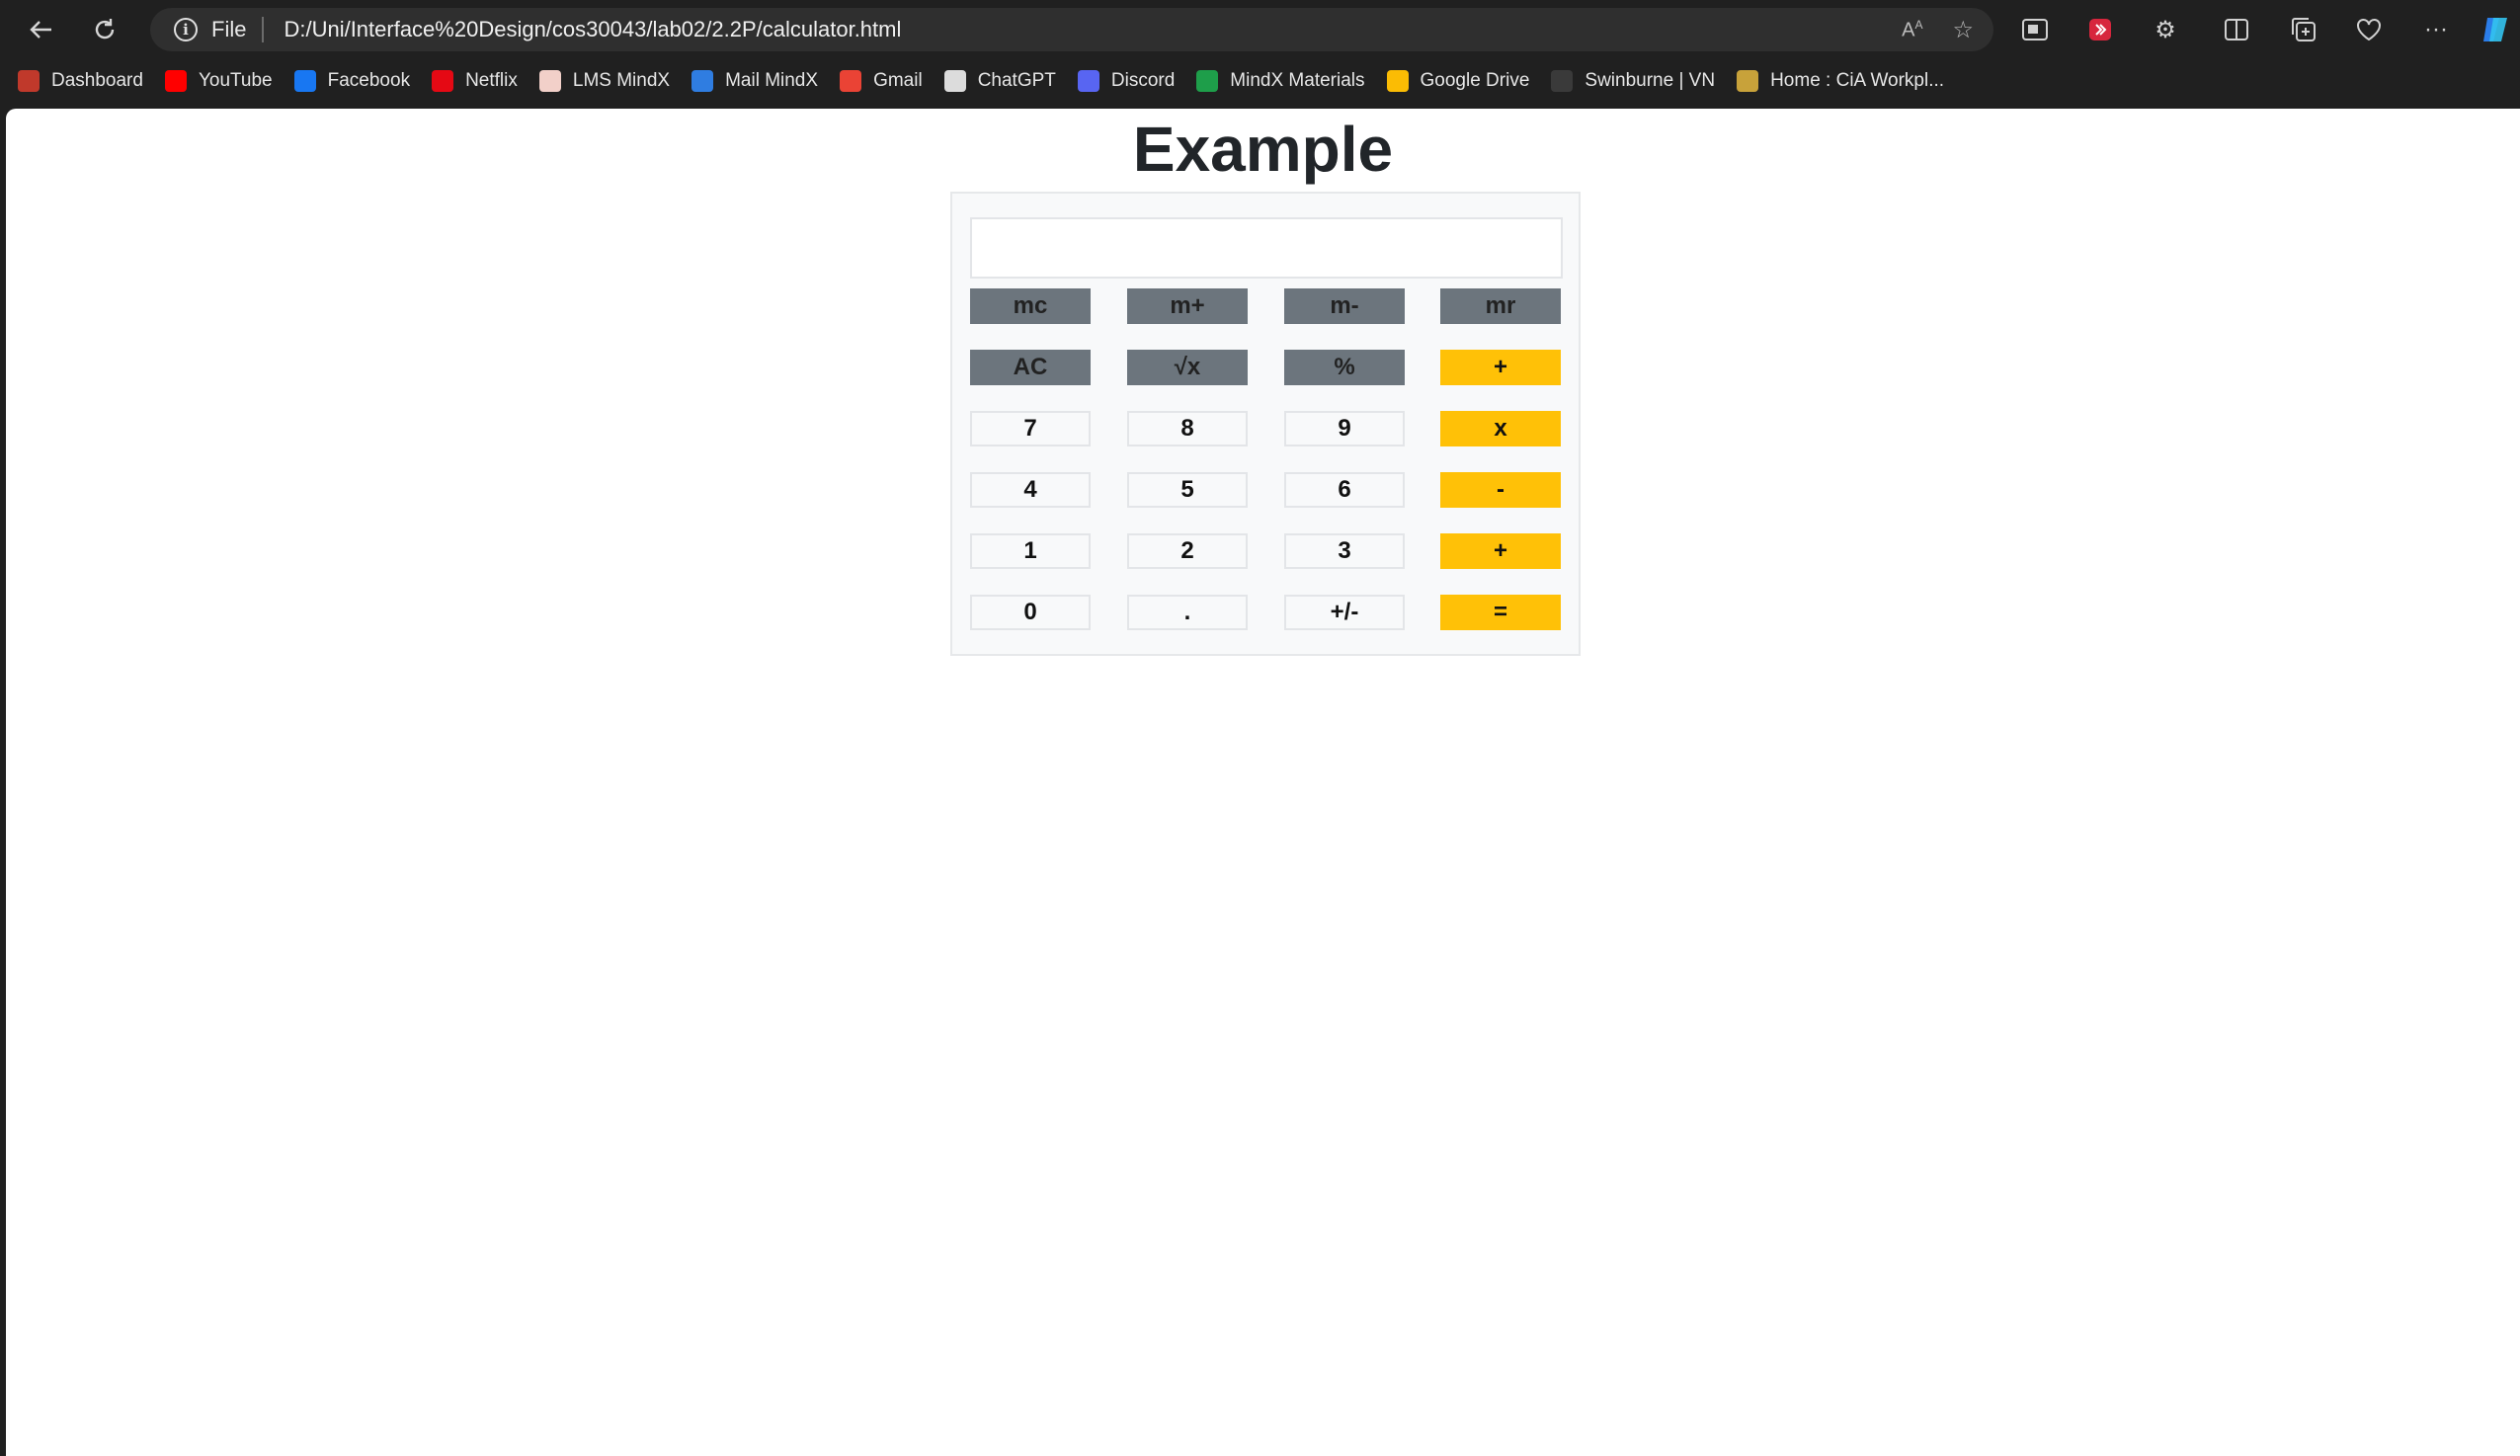 This screenshot has width=2520, height=1456. Describe the element at coordinates (1143, 80) in the screenshot. I see `bookmark-label: Discord` at that location.